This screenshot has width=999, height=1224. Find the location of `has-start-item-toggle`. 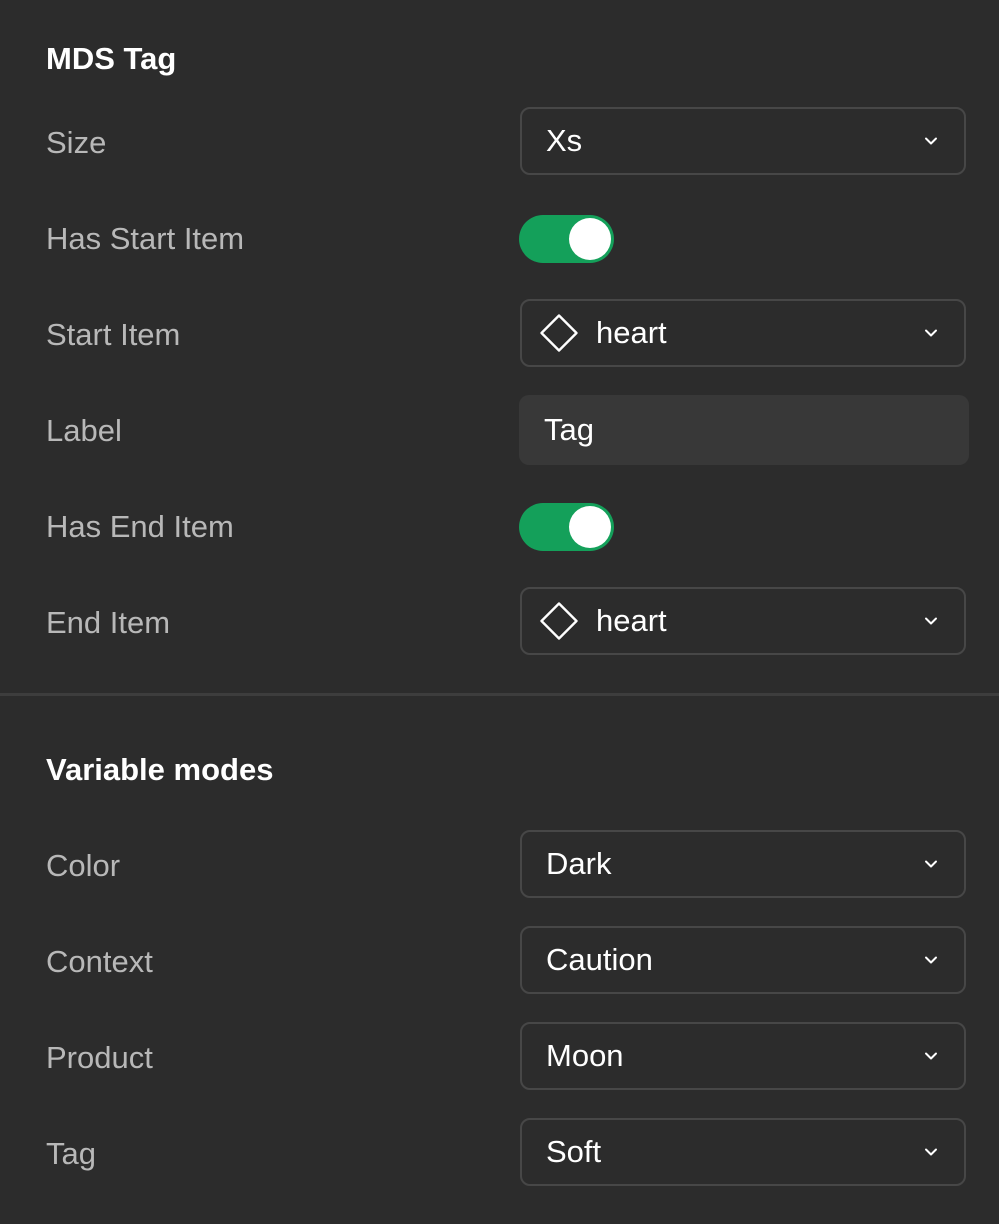

has-start-item-toggle is located at coordinates (566, 239).